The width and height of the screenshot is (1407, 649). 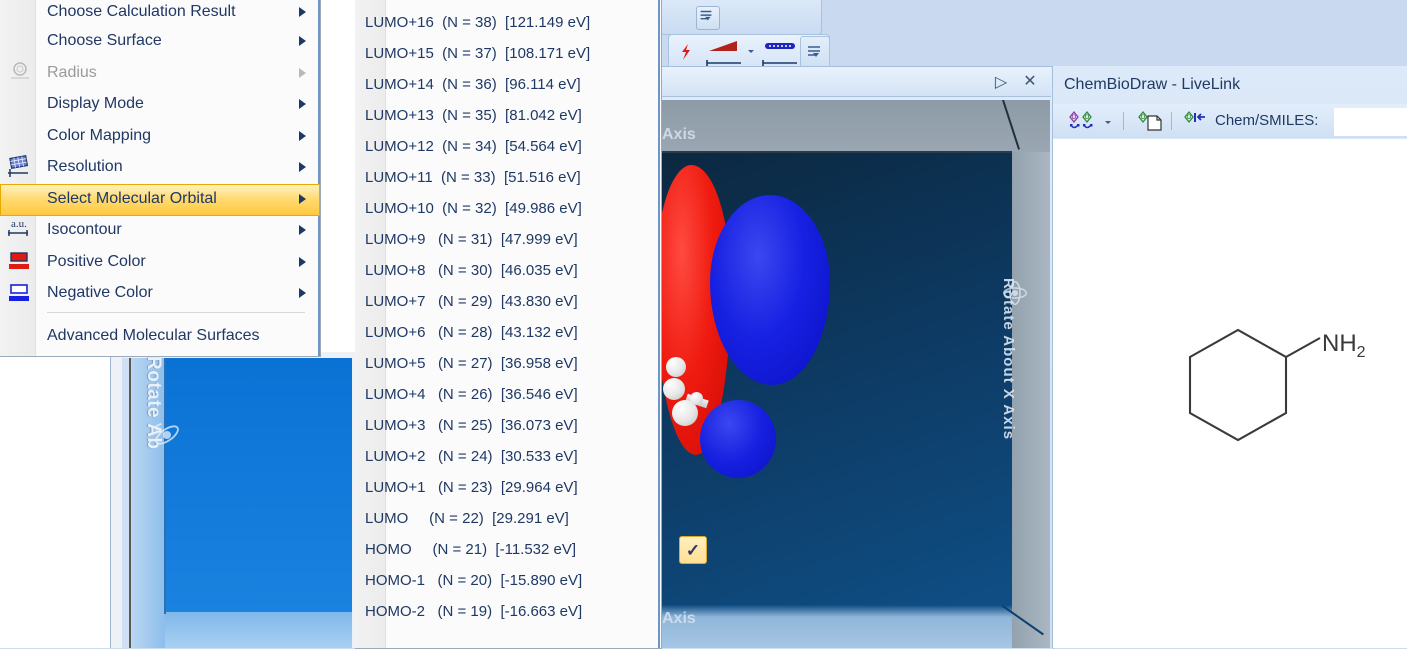 I want to click on orbital-item-homo-minus-1: HOMO-1 (N = 20) [-15.890 eV], so click(x=506, y=580).